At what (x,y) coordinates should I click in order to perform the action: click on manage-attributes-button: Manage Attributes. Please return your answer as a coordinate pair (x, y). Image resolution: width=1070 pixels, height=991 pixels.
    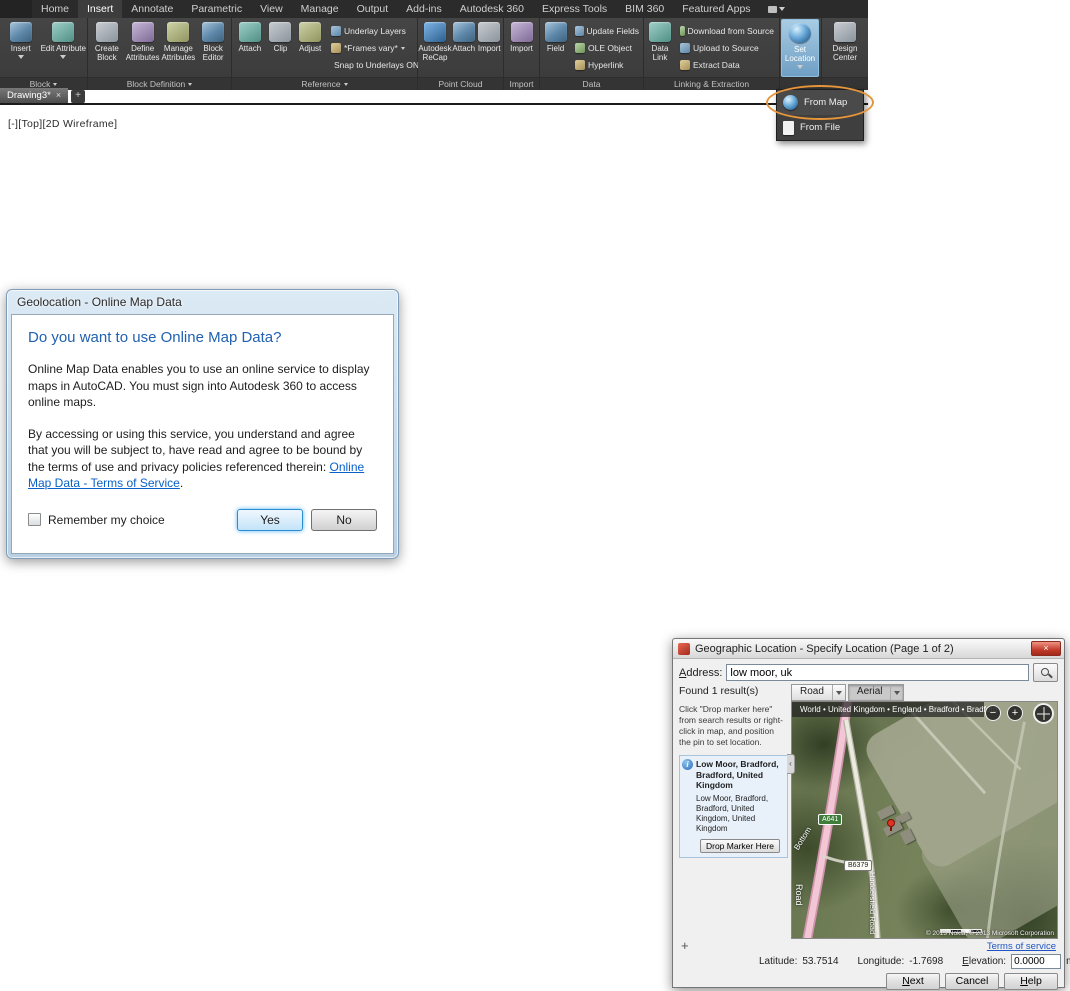
    Looking at the image, I should click on (179, 48).